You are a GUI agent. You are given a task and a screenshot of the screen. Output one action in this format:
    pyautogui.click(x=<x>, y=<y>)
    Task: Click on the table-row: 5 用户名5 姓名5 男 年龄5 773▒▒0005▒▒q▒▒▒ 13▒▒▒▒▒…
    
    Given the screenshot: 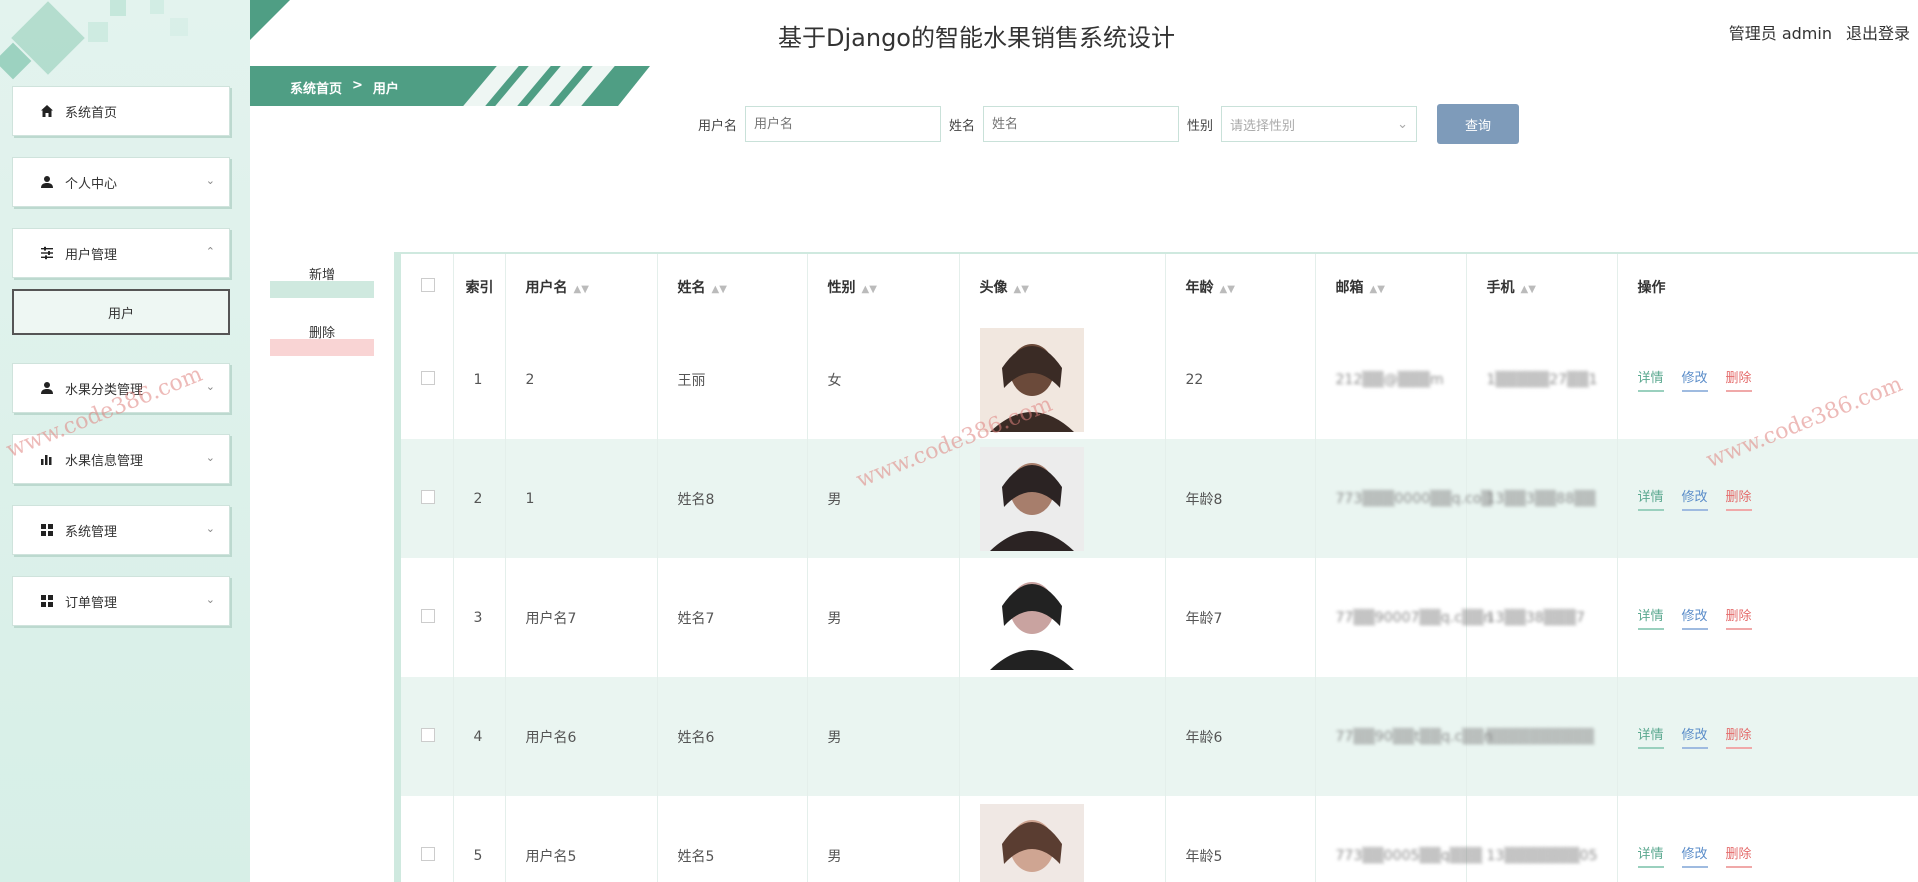 What is the action you would take?
    pyautogui.click(x=1159, y=839)
    